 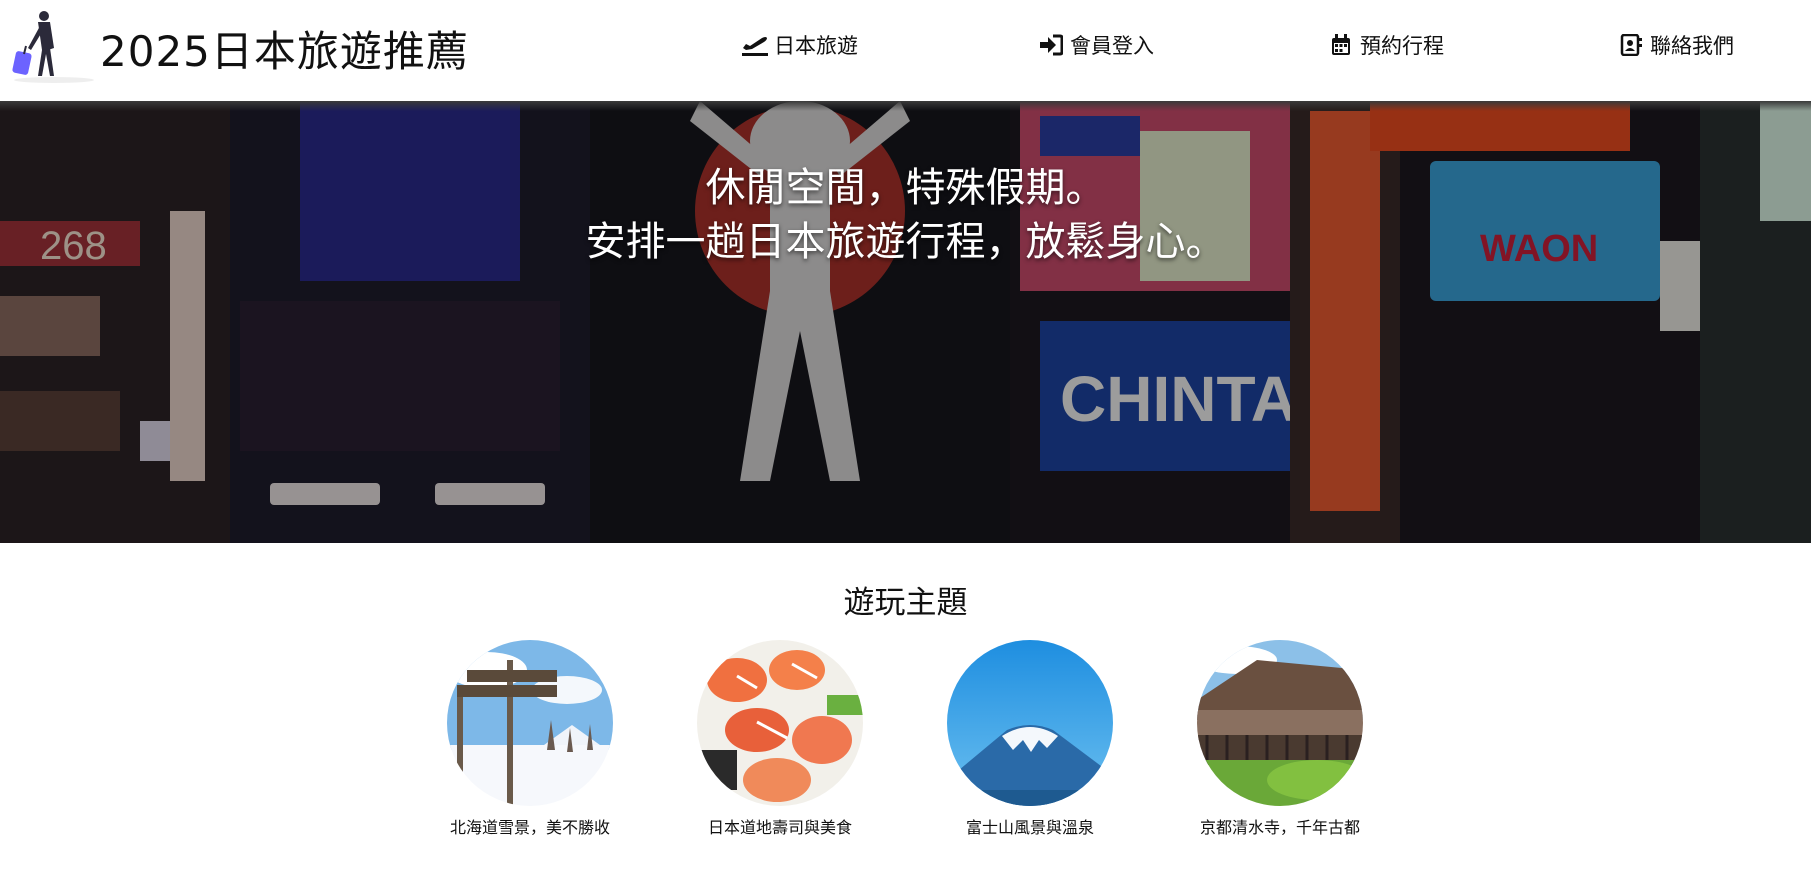 I want to click on theme-card-sushi: 日本道地壽司與美食, so click(x=780, y=739).